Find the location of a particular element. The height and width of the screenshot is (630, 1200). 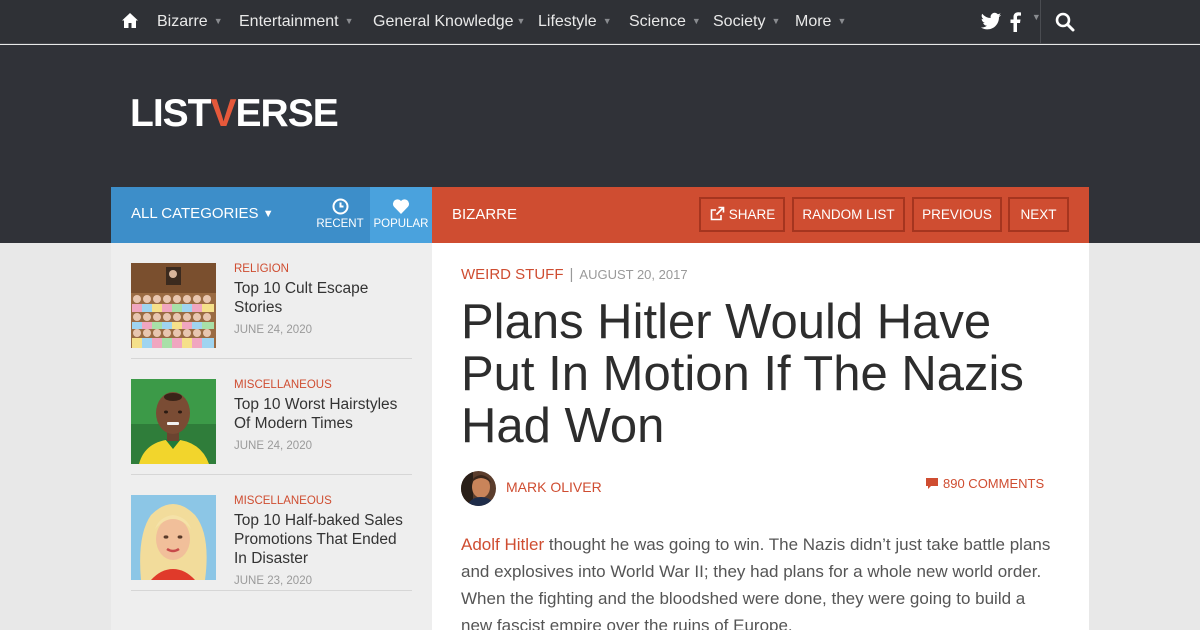

social-links: ▼ is located at coordinates (1010, 22).